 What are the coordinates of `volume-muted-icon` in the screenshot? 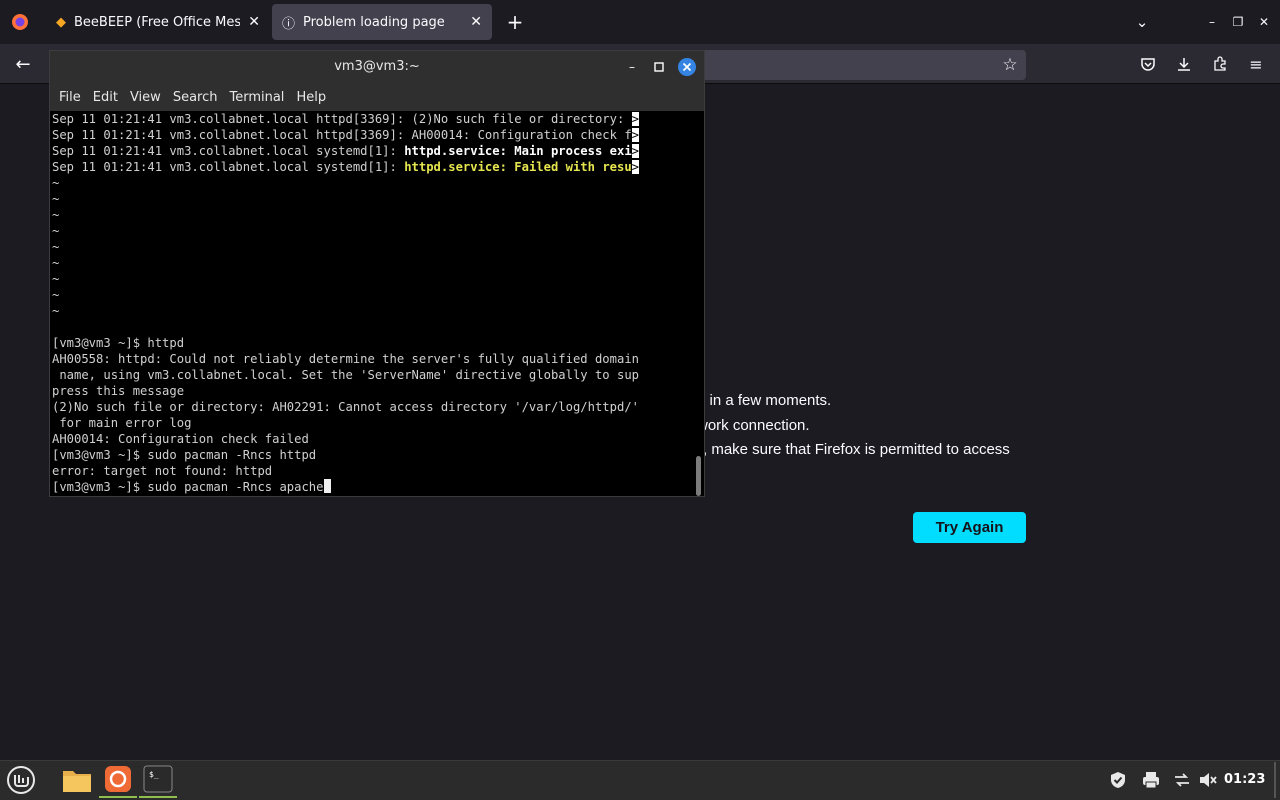 It's located at (1208, 782).